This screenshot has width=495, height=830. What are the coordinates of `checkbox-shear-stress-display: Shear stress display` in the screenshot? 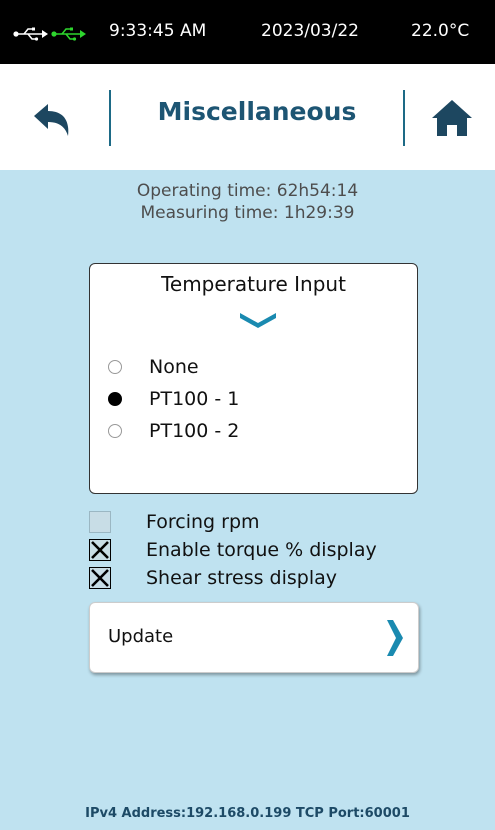 It's located at (213, 578).